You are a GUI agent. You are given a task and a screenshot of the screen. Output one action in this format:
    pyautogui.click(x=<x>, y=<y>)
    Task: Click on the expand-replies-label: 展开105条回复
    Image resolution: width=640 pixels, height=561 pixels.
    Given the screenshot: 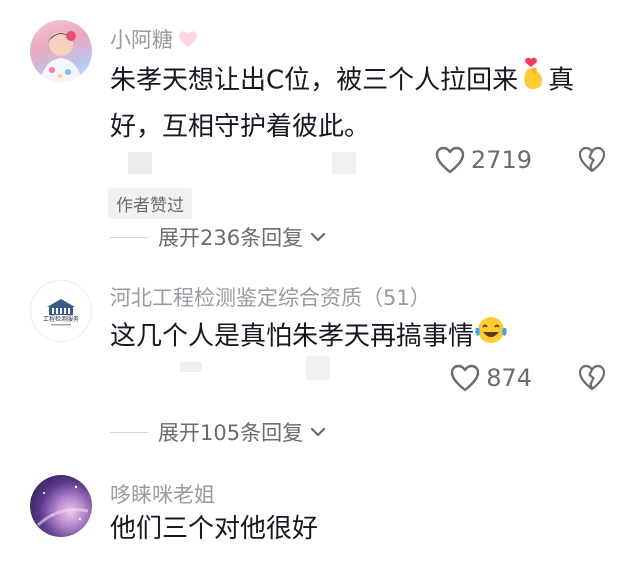 What is the action you would take?
    pyautogui.click(x=231, y=433)
    